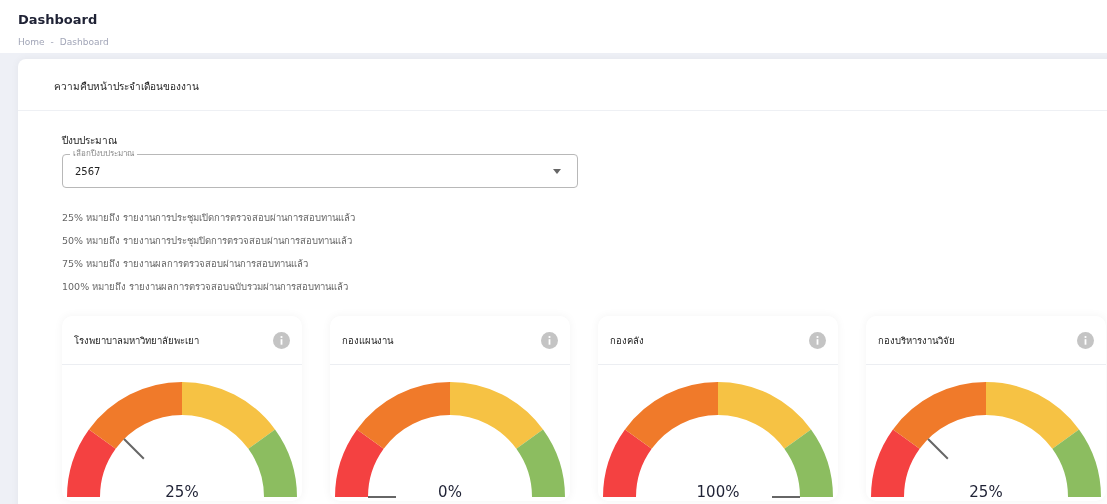 The height and width of the screenshot is (504, 1107). I want to click on breadcrumb-link: Dashboard, so click(84, 42).